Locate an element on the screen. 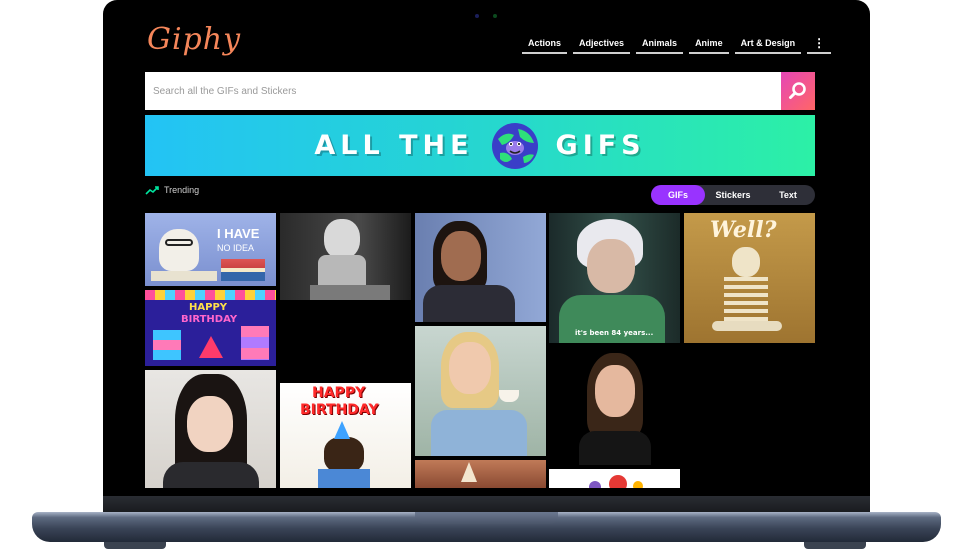 Image resolution: width=973 pixels, height=549 pixels. more-menu-icon: ⋮ is located at coordinates (819, 45).